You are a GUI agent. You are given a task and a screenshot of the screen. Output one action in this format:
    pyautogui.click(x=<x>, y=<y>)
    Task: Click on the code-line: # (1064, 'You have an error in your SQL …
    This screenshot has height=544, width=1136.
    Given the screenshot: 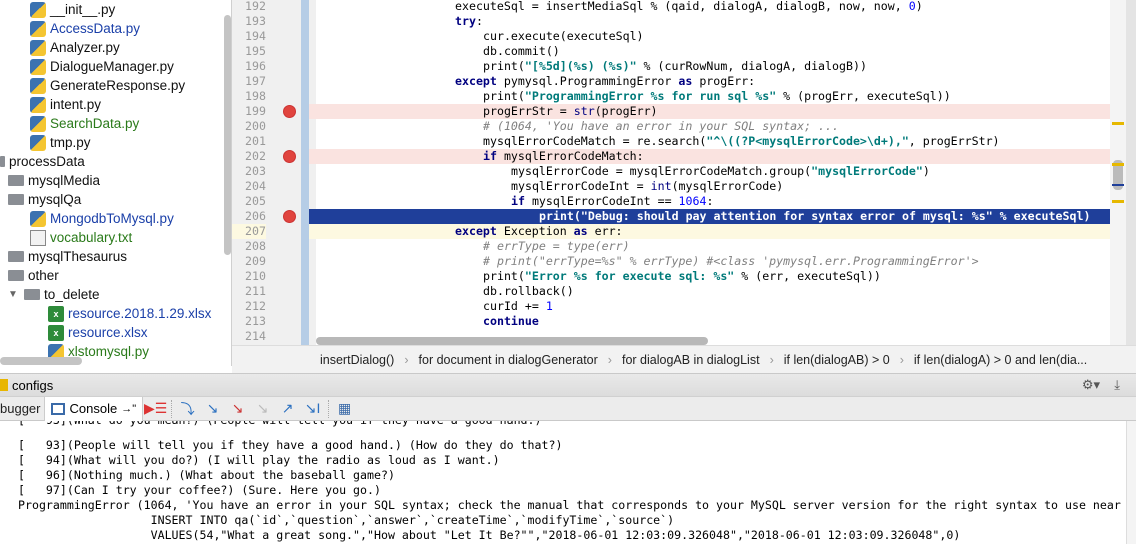 What is the action you would take?
    pyautogui.click(x=709, y=126)
    